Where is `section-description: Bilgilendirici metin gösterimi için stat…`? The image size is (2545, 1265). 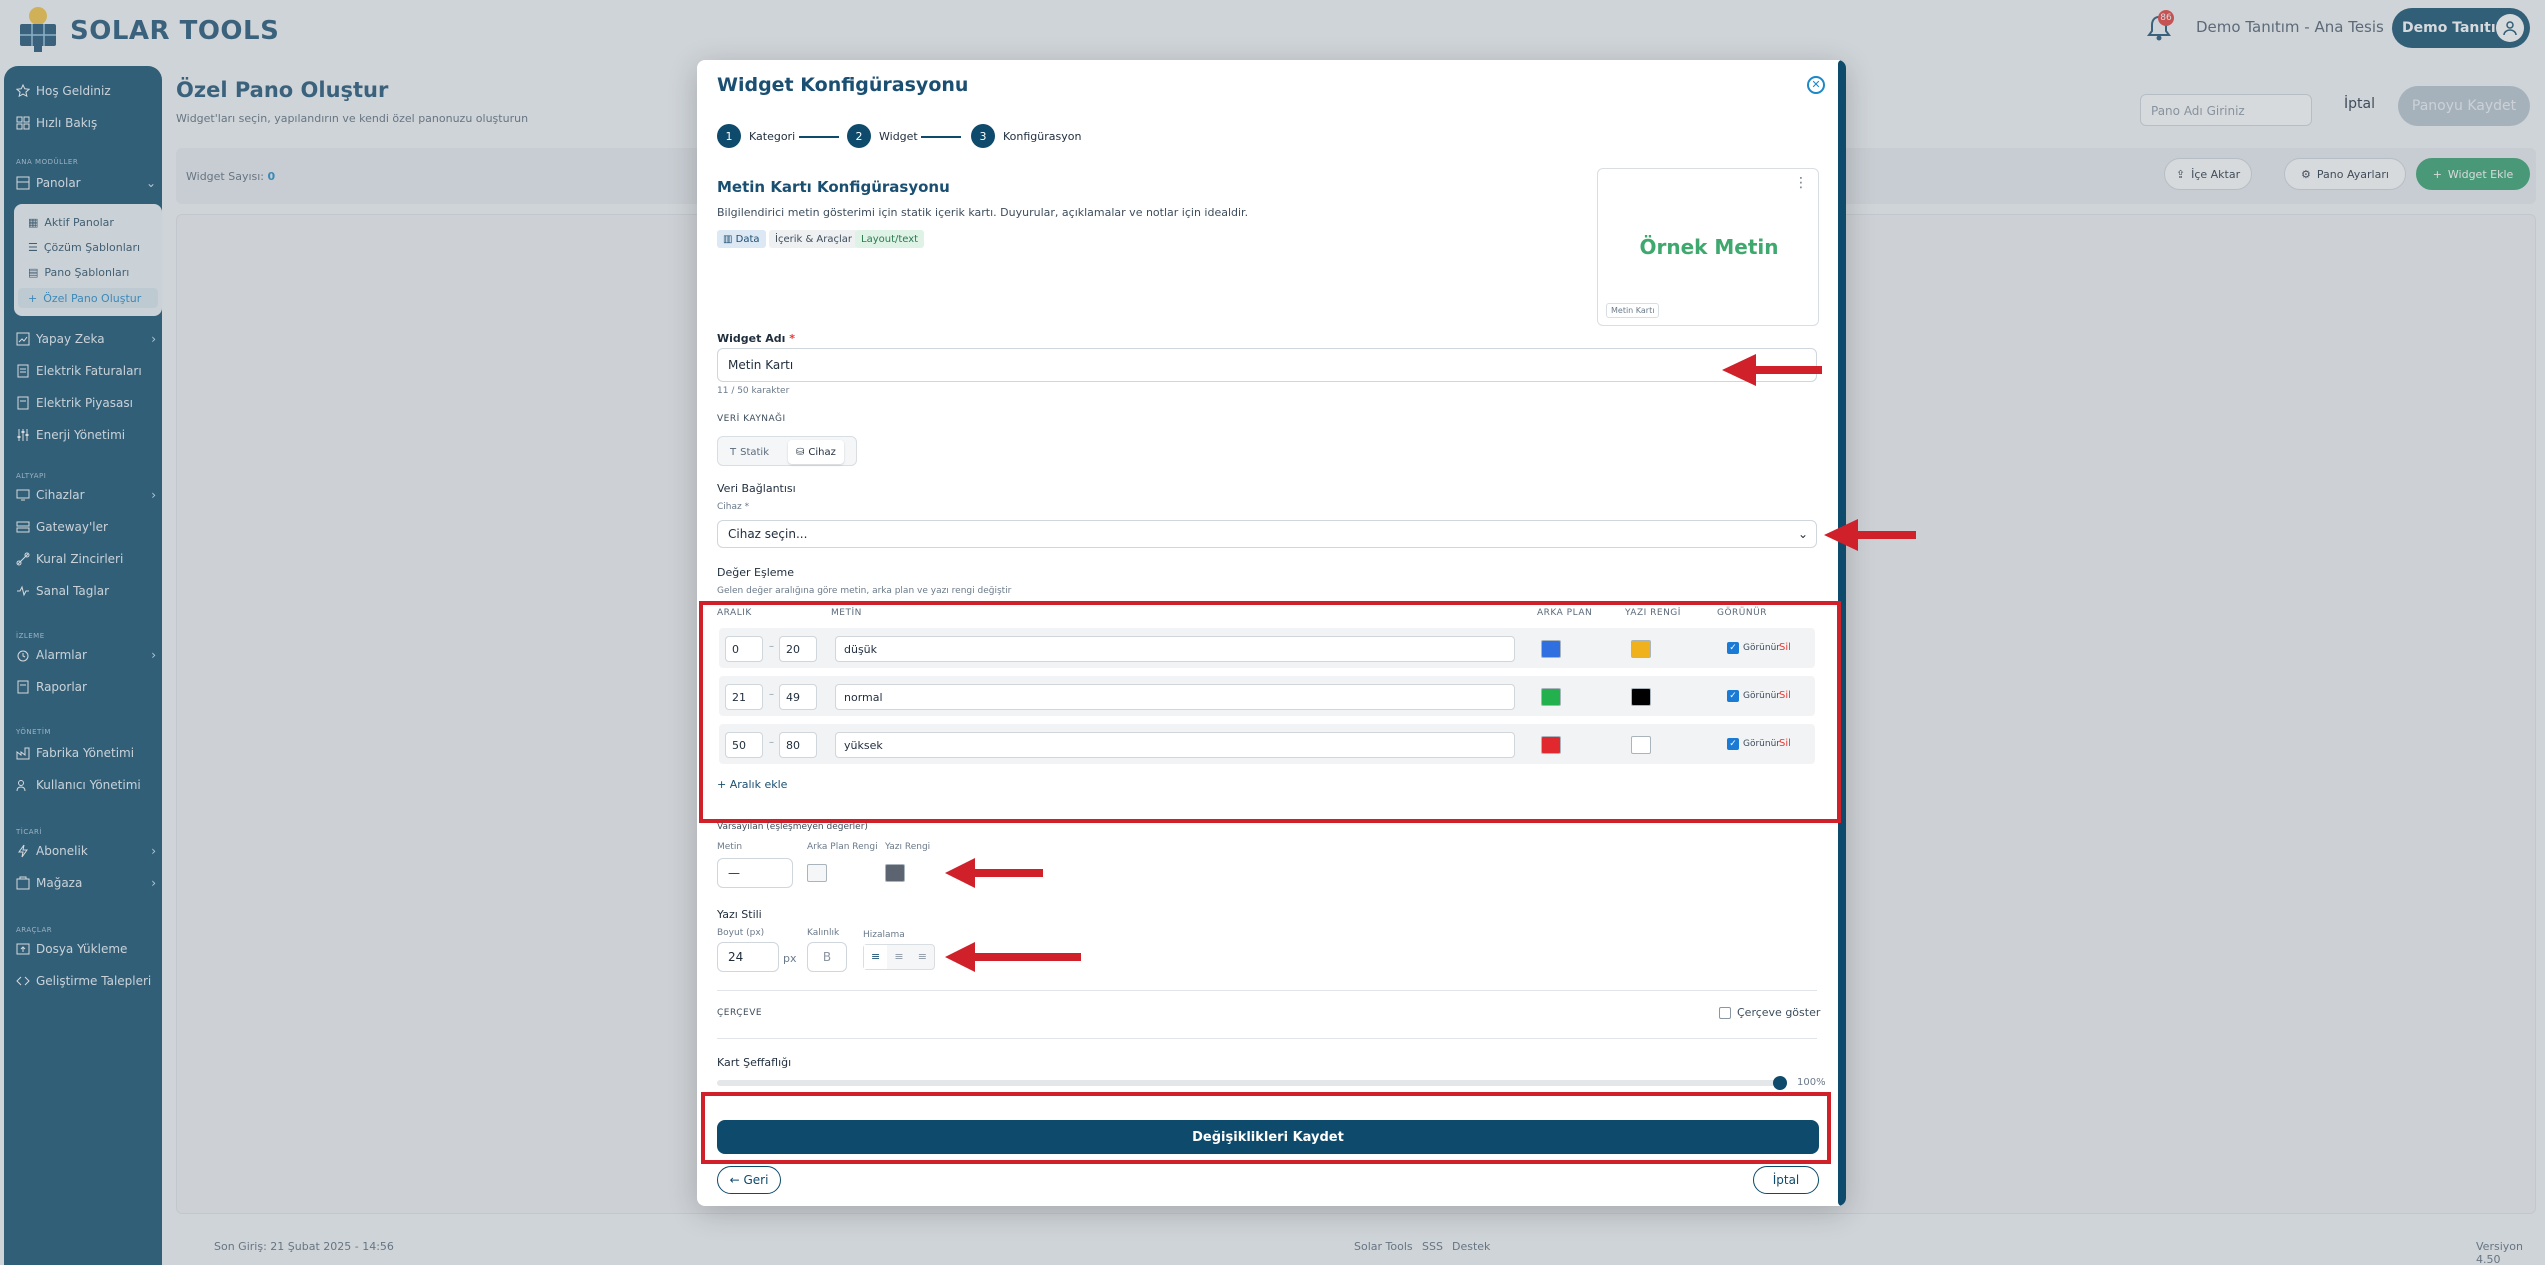
section-description: Bilgilendirici metin gösterimi için stat… is located at coordinates (983, 212).